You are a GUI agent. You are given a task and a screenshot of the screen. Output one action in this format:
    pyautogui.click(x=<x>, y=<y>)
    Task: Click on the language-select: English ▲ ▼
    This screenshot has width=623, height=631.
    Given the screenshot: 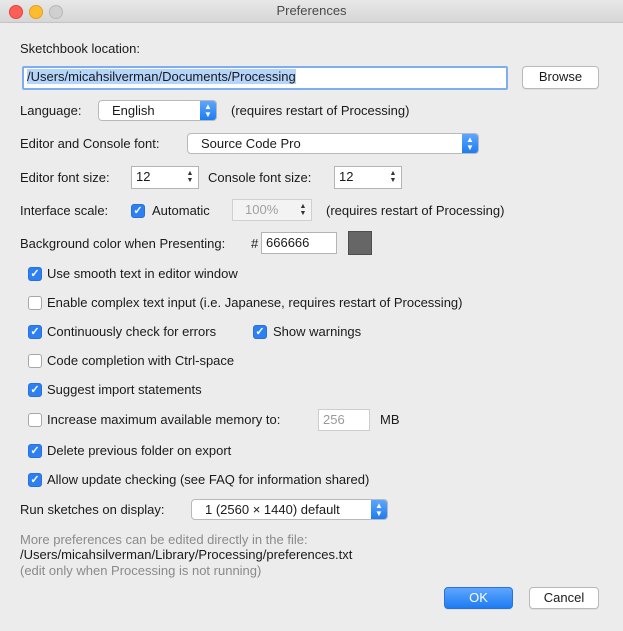 What is the action you would take?
    pyautogui.click(x=157, y=110)
    